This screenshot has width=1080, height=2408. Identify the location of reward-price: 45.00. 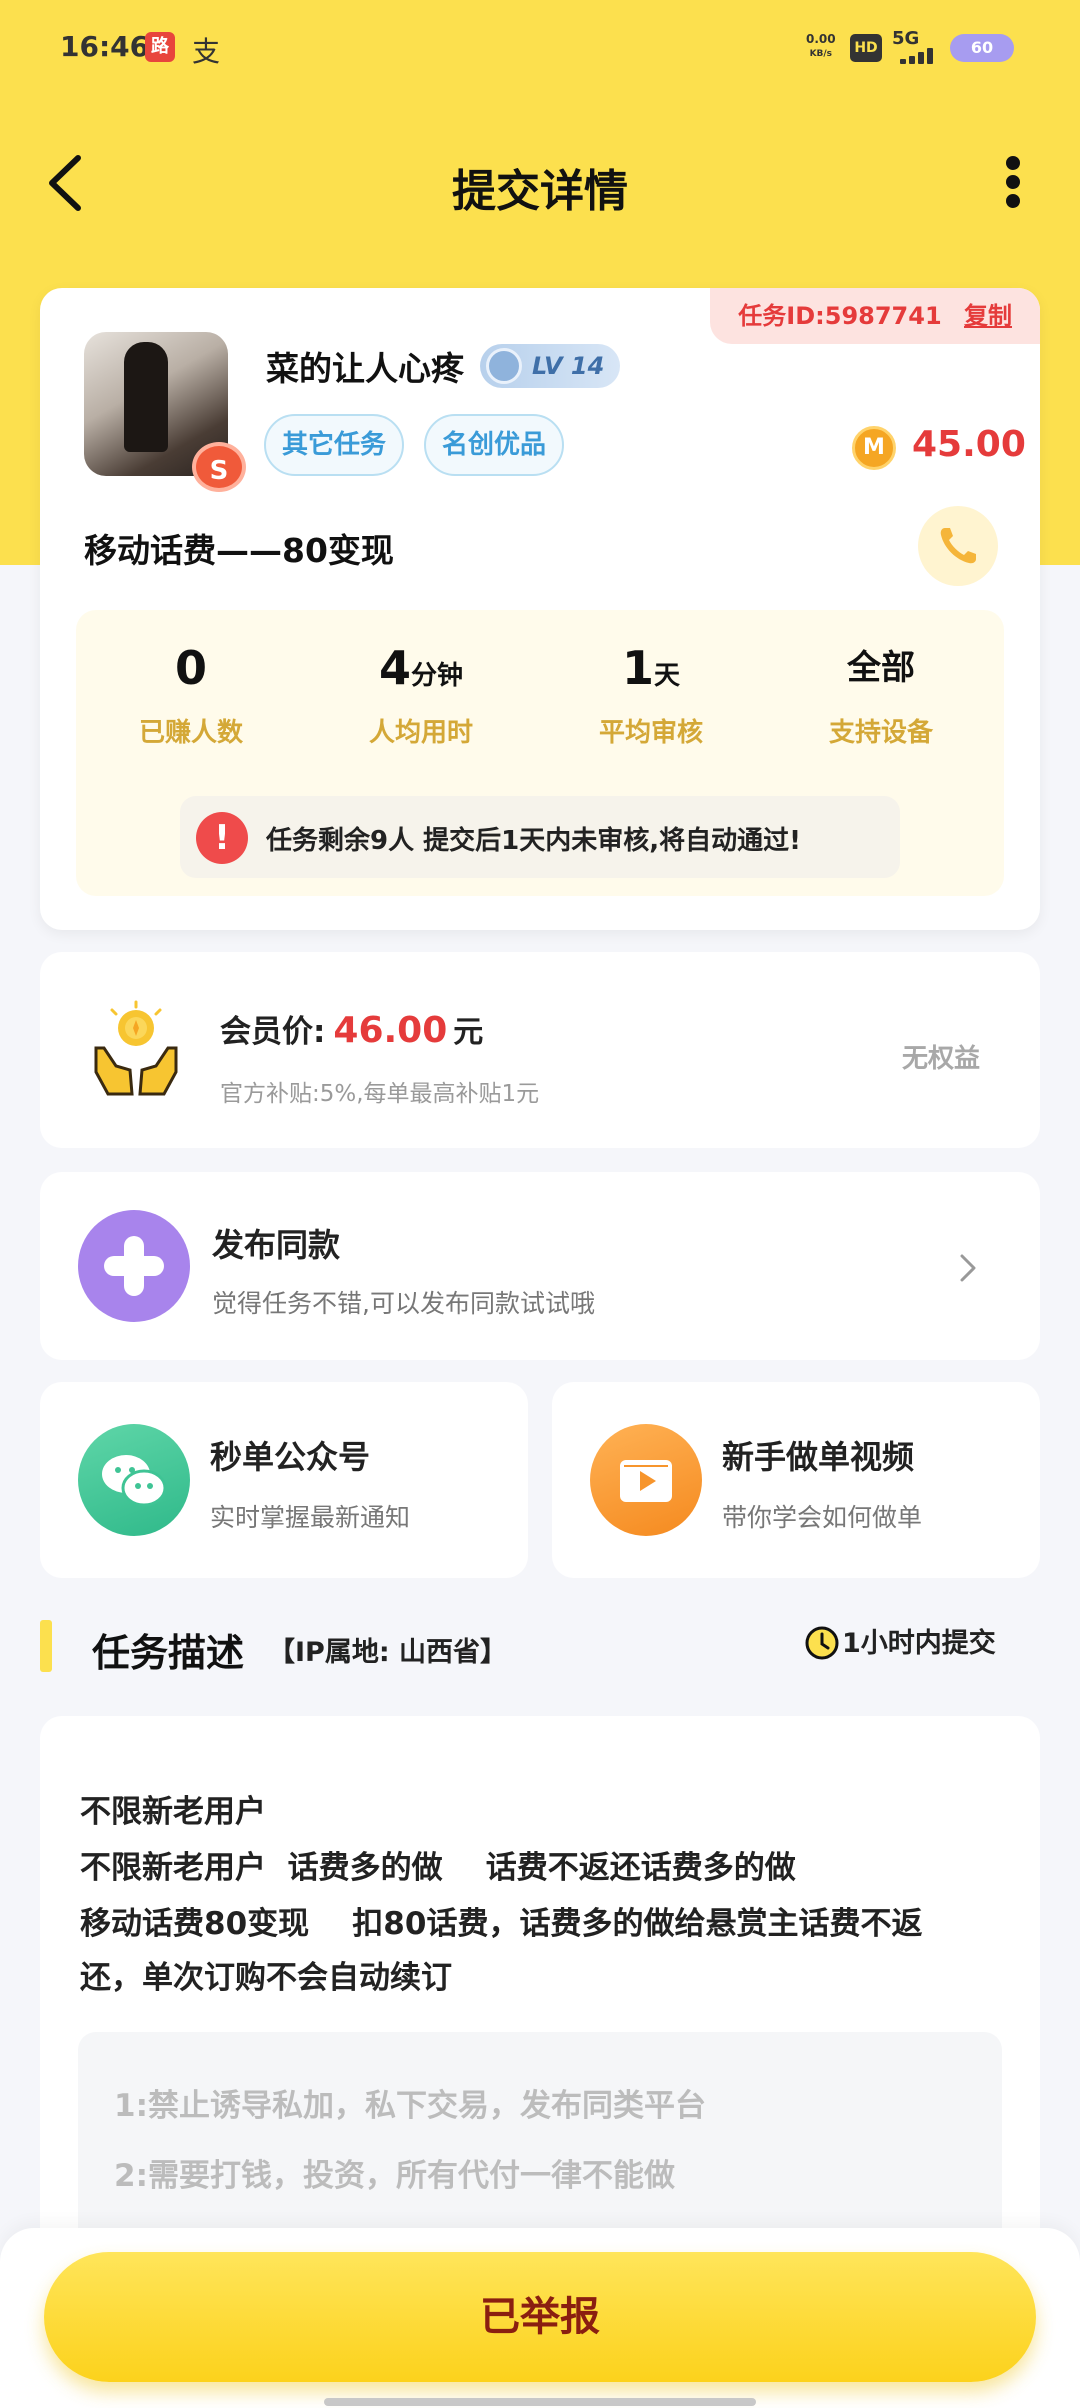
(969, 444).